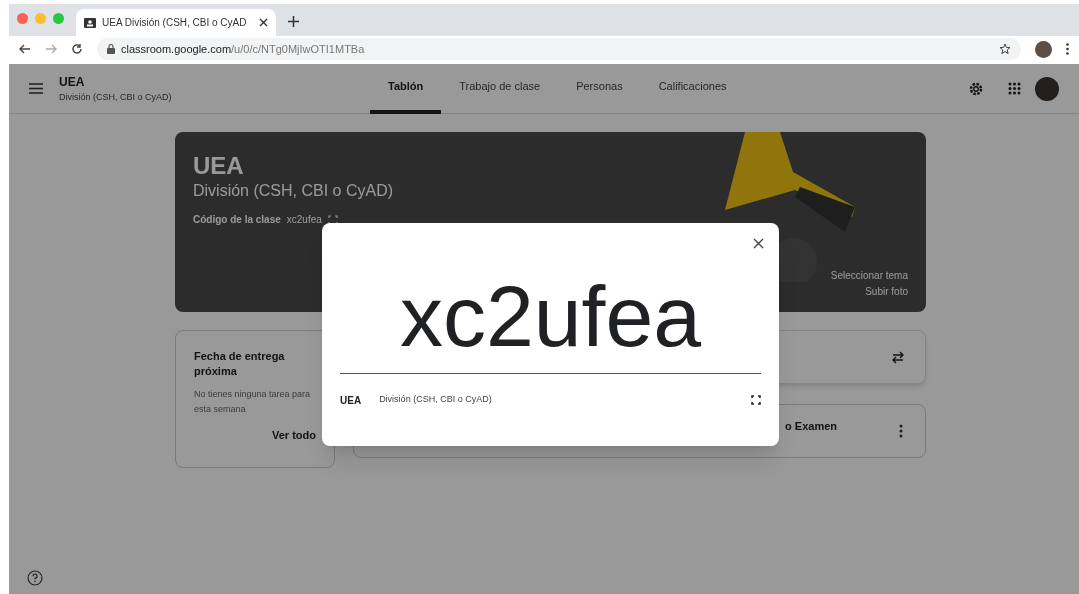 Image resolution: width=1079 pixels, height=594 pixels. I want to click on post-title: o Examen, so click(811, 426).